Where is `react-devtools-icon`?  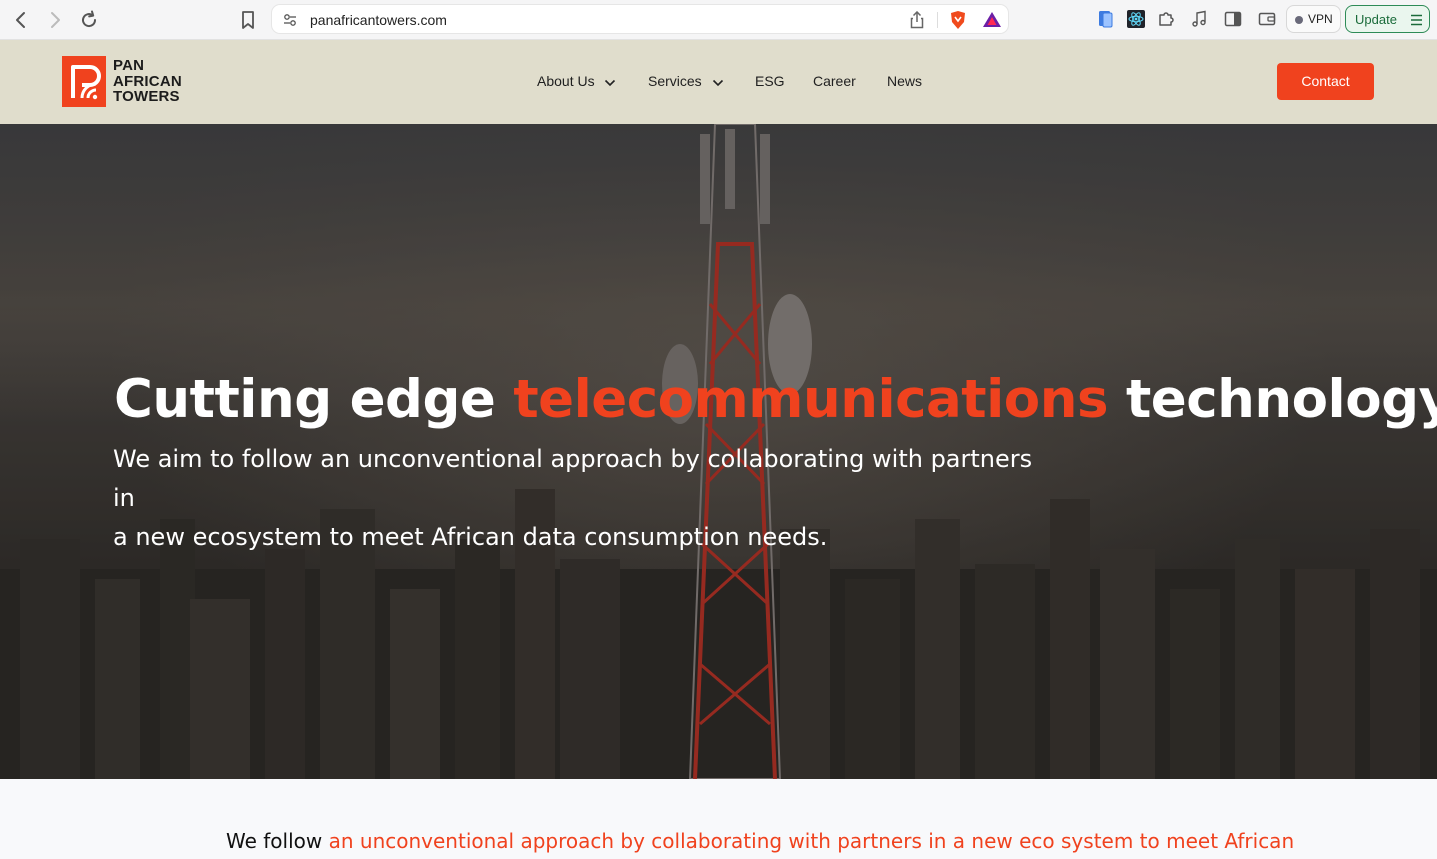
react-devtools-icon is located at coordinates (1136, 19).